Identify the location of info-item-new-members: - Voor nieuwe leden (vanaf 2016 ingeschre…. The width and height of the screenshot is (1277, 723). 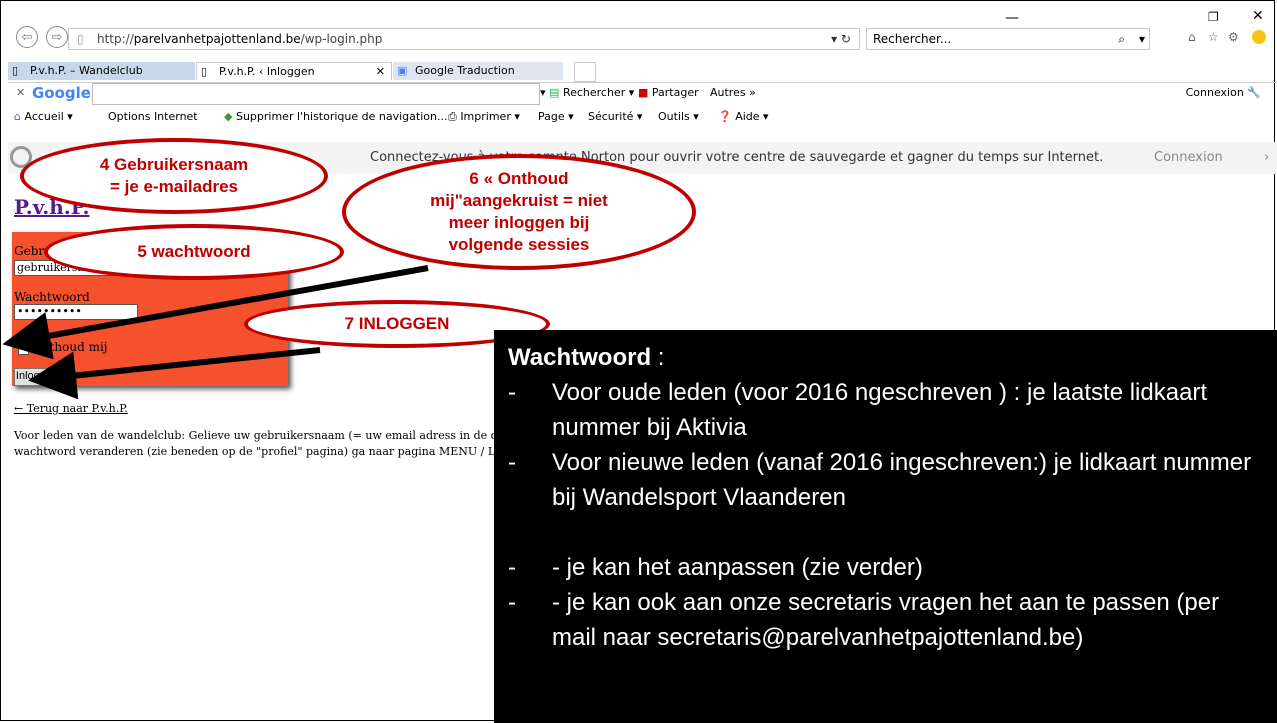
(885, 480).